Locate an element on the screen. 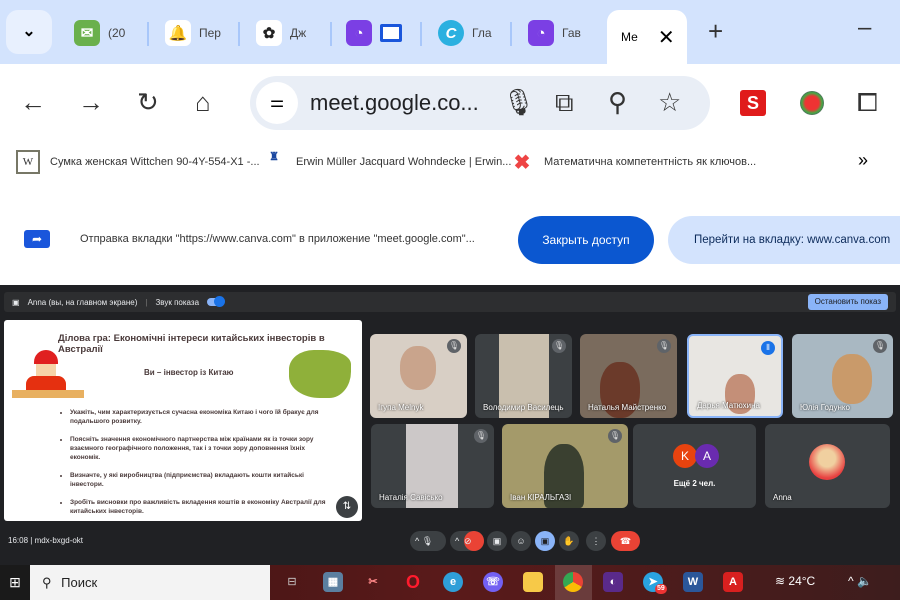 The height and width of the screenshot is (600, 900). chevron-up-icon: ^ is located at coordinates (851, 581).